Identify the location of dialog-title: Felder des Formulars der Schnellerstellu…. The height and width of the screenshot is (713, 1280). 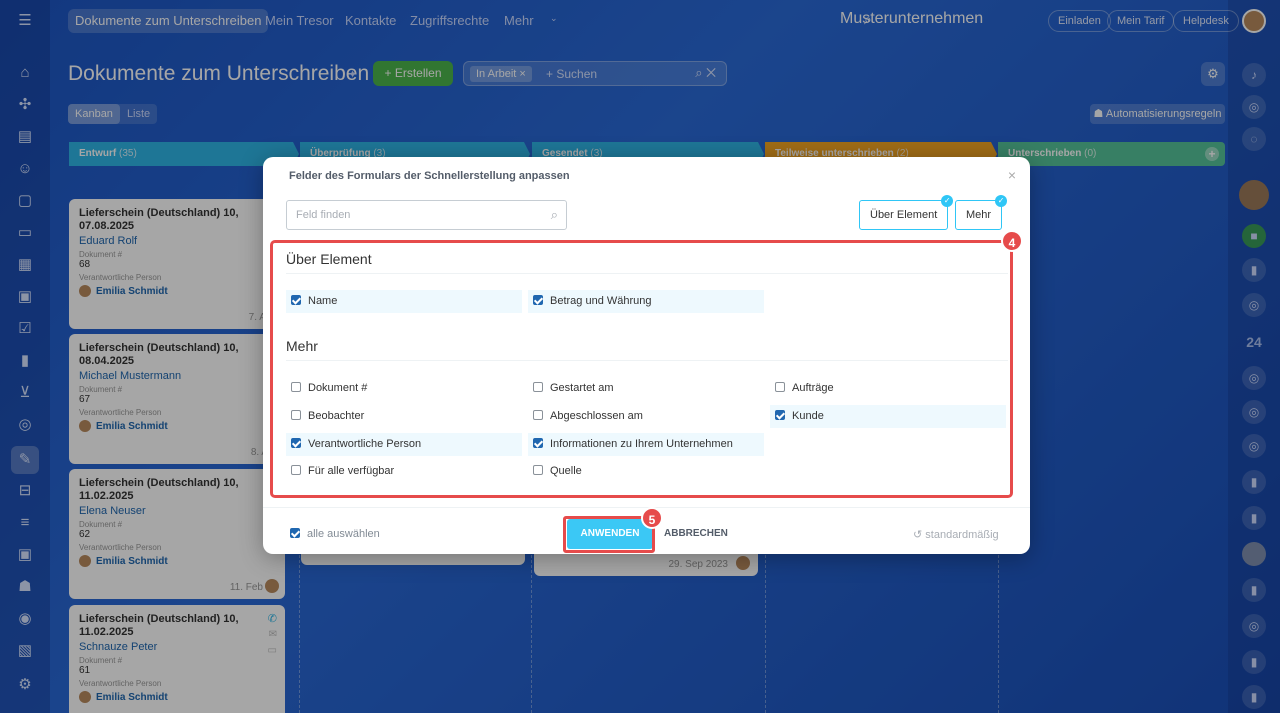
(429, 176).